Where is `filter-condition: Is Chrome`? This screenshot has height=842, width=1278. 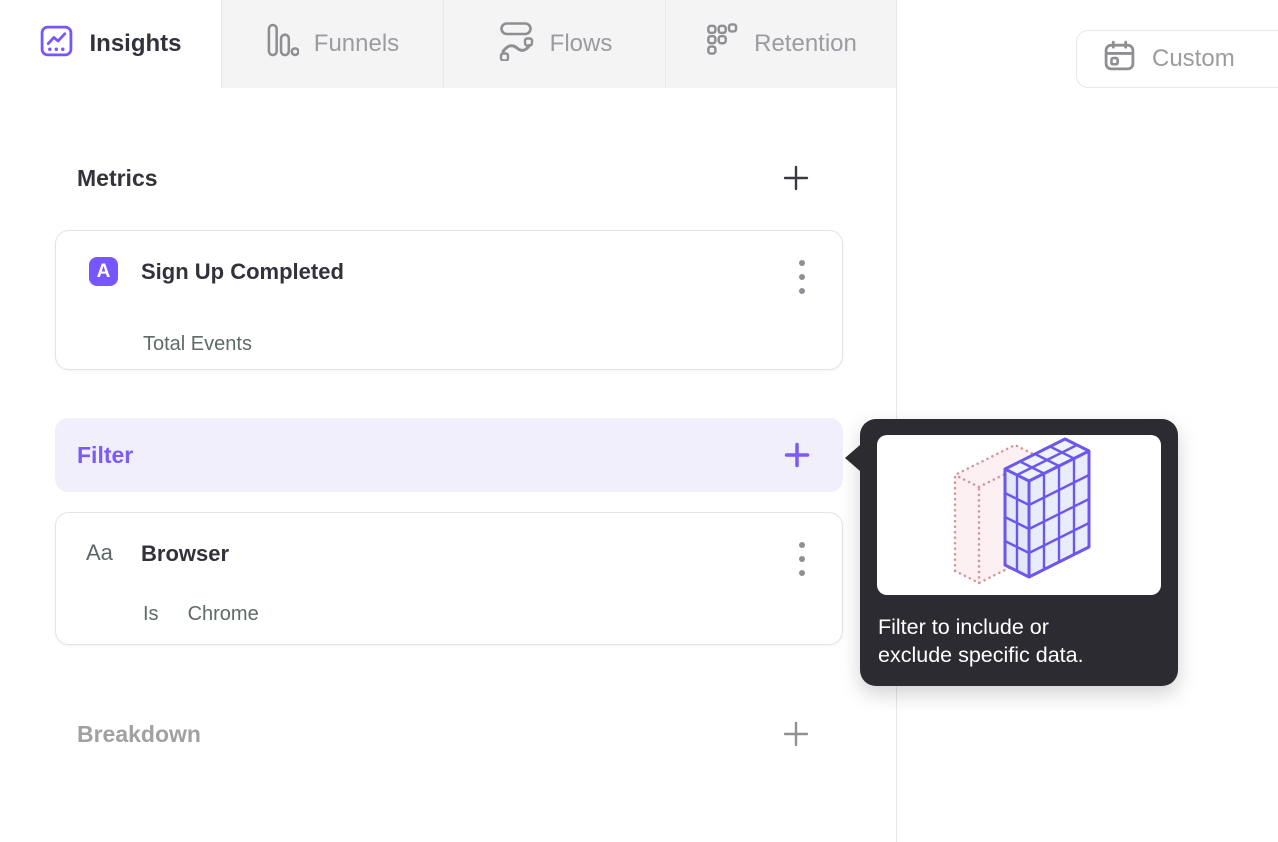 filter-condition: Is Chrome is located at coordinates (201, 614).